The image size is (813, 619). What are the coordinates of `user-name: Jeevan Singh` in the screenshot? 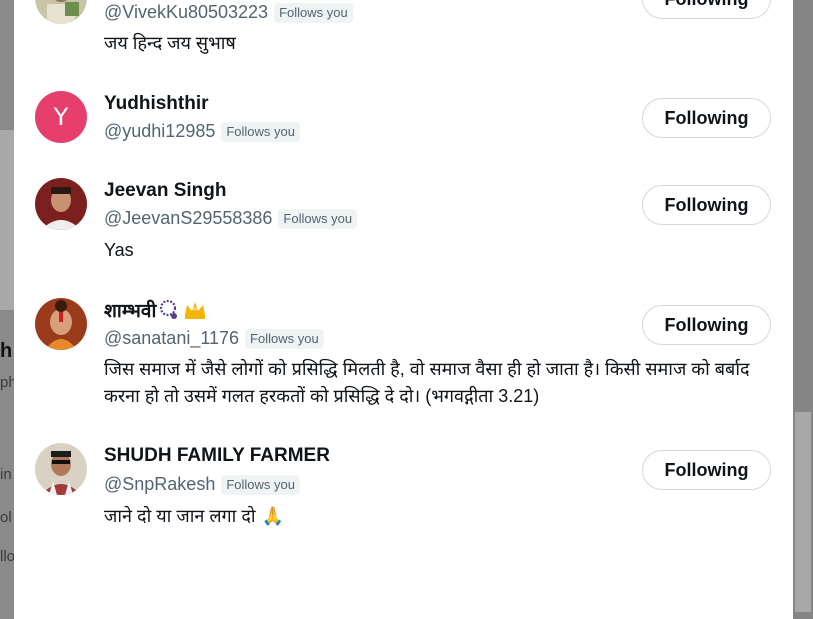 It's located at (165, 191).